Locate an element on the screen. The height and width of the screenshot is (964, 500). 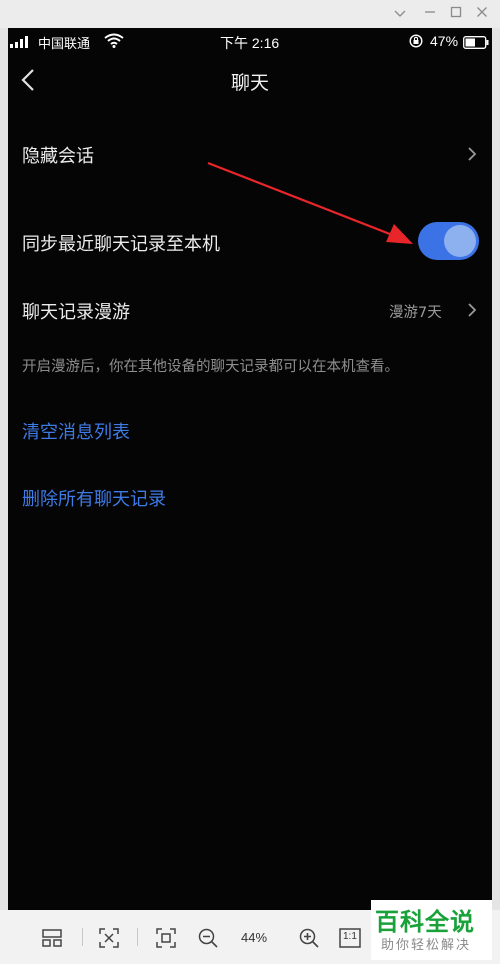
fit-screen-icon is located at coordinates (109, 938).